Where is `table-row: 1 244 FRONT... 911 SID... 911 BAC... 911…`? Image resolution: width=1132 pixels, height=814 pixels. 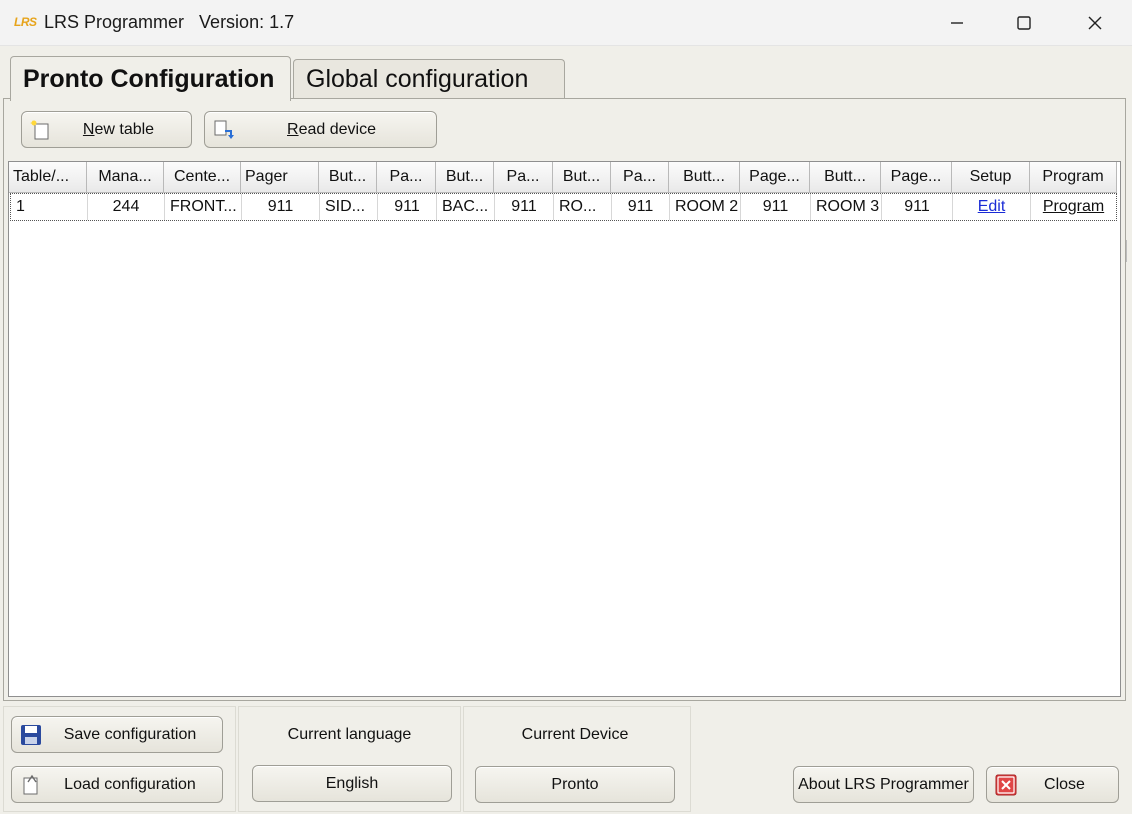 table-row: 1 244 FRONT... 911 SID... 911 BAC... 911… is located at coordinates (563, 207).